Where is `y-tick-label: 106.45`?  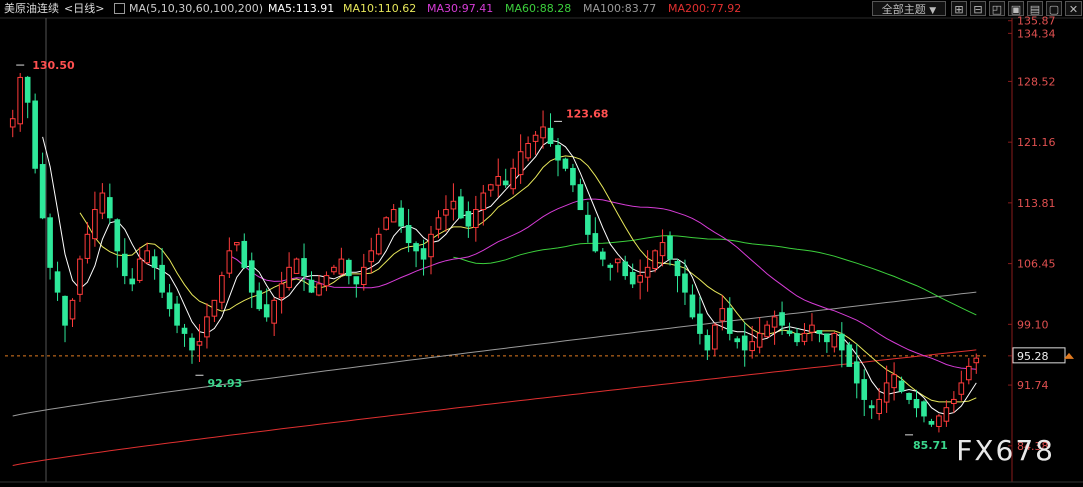
y-tick-label: 106.45 is located at coordinates (1036, 264).